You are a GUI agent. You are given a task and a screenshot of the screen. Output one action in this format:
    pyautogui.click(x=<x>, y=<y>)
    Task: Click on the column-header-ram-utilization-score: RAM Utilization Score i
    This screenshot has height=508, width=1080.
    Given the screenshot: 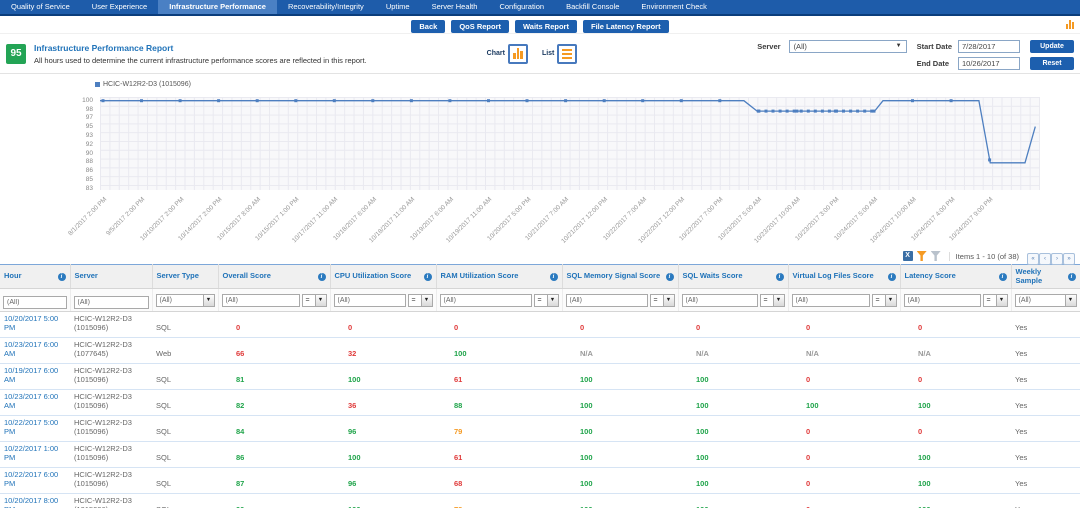 What is the action you would take?
    pyautogui.click(x=499, y=276)
    